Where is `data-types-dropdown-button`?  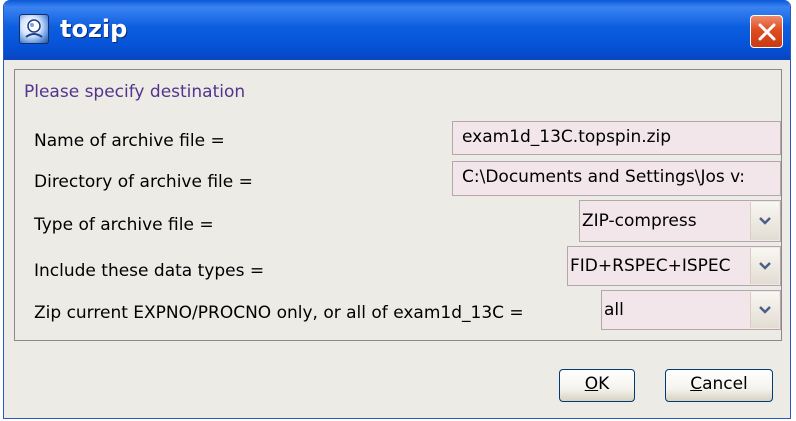 data-types-dropdown-button is located at coordinates (764, 266).